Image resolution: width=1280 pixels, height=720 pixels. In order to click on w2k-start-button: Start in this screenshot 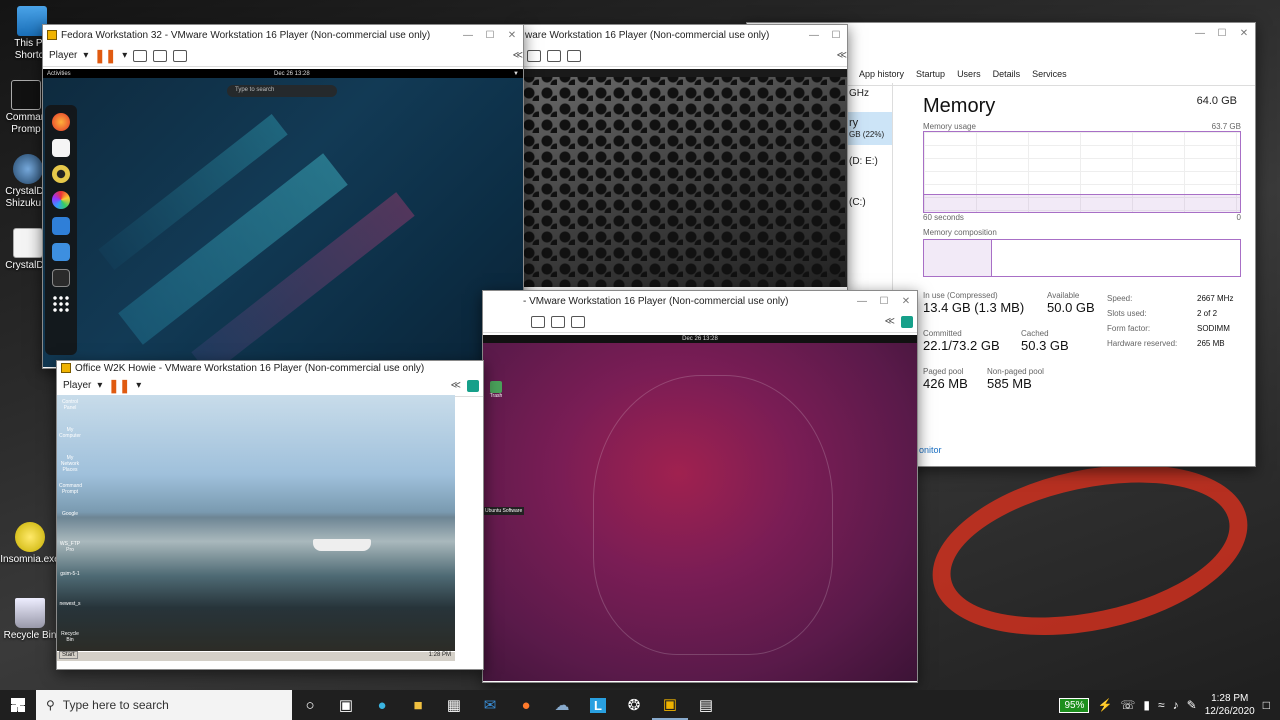, I will do `click(68, 655)`.